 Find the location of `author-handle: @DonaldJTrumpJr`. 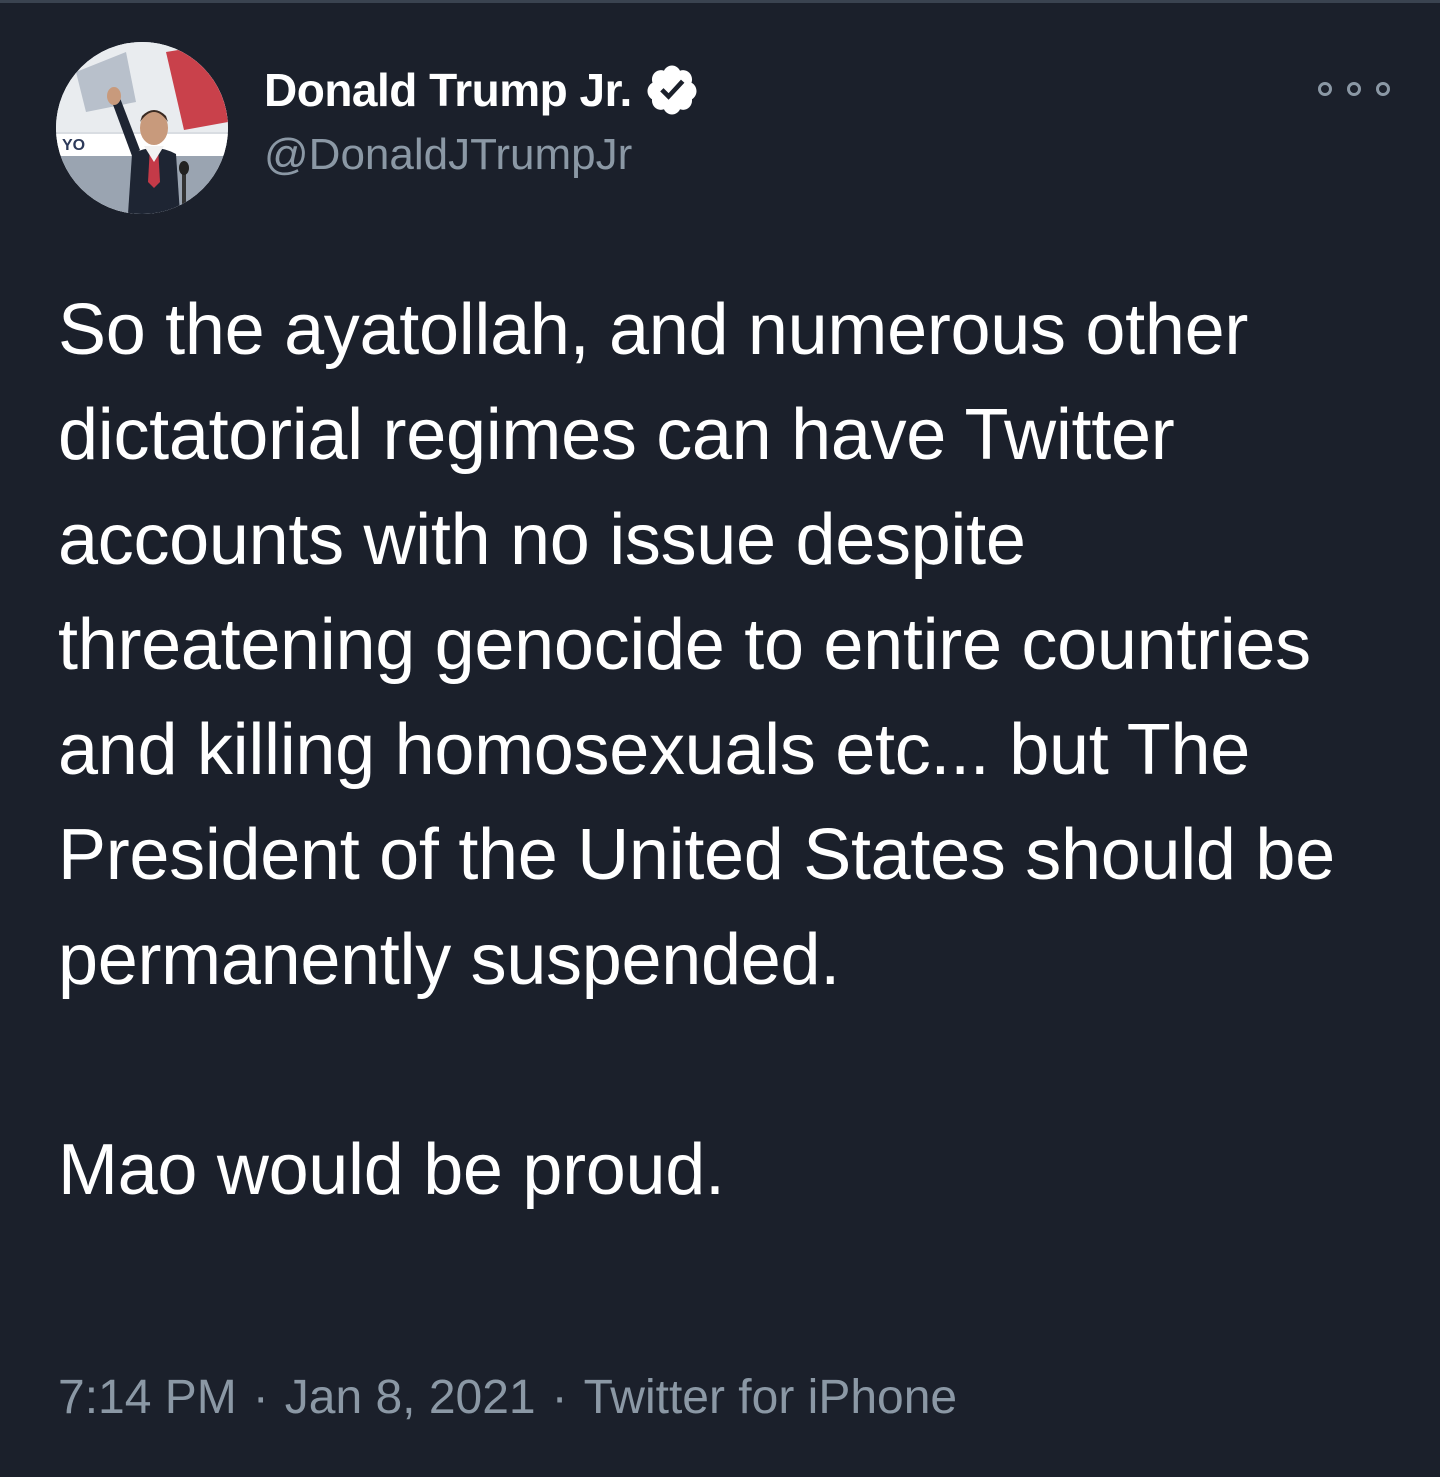

author-handle: @DonaldJTrumpJr is located at coordinates (448, 155).